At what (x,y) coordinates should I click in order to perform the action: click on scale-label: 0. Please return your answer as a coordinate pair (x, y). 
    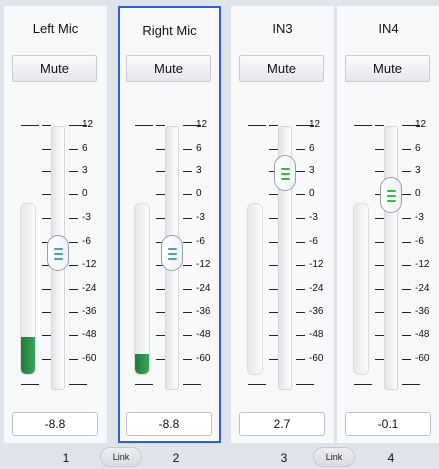
    Looking at the image, I should click on (312, 193).